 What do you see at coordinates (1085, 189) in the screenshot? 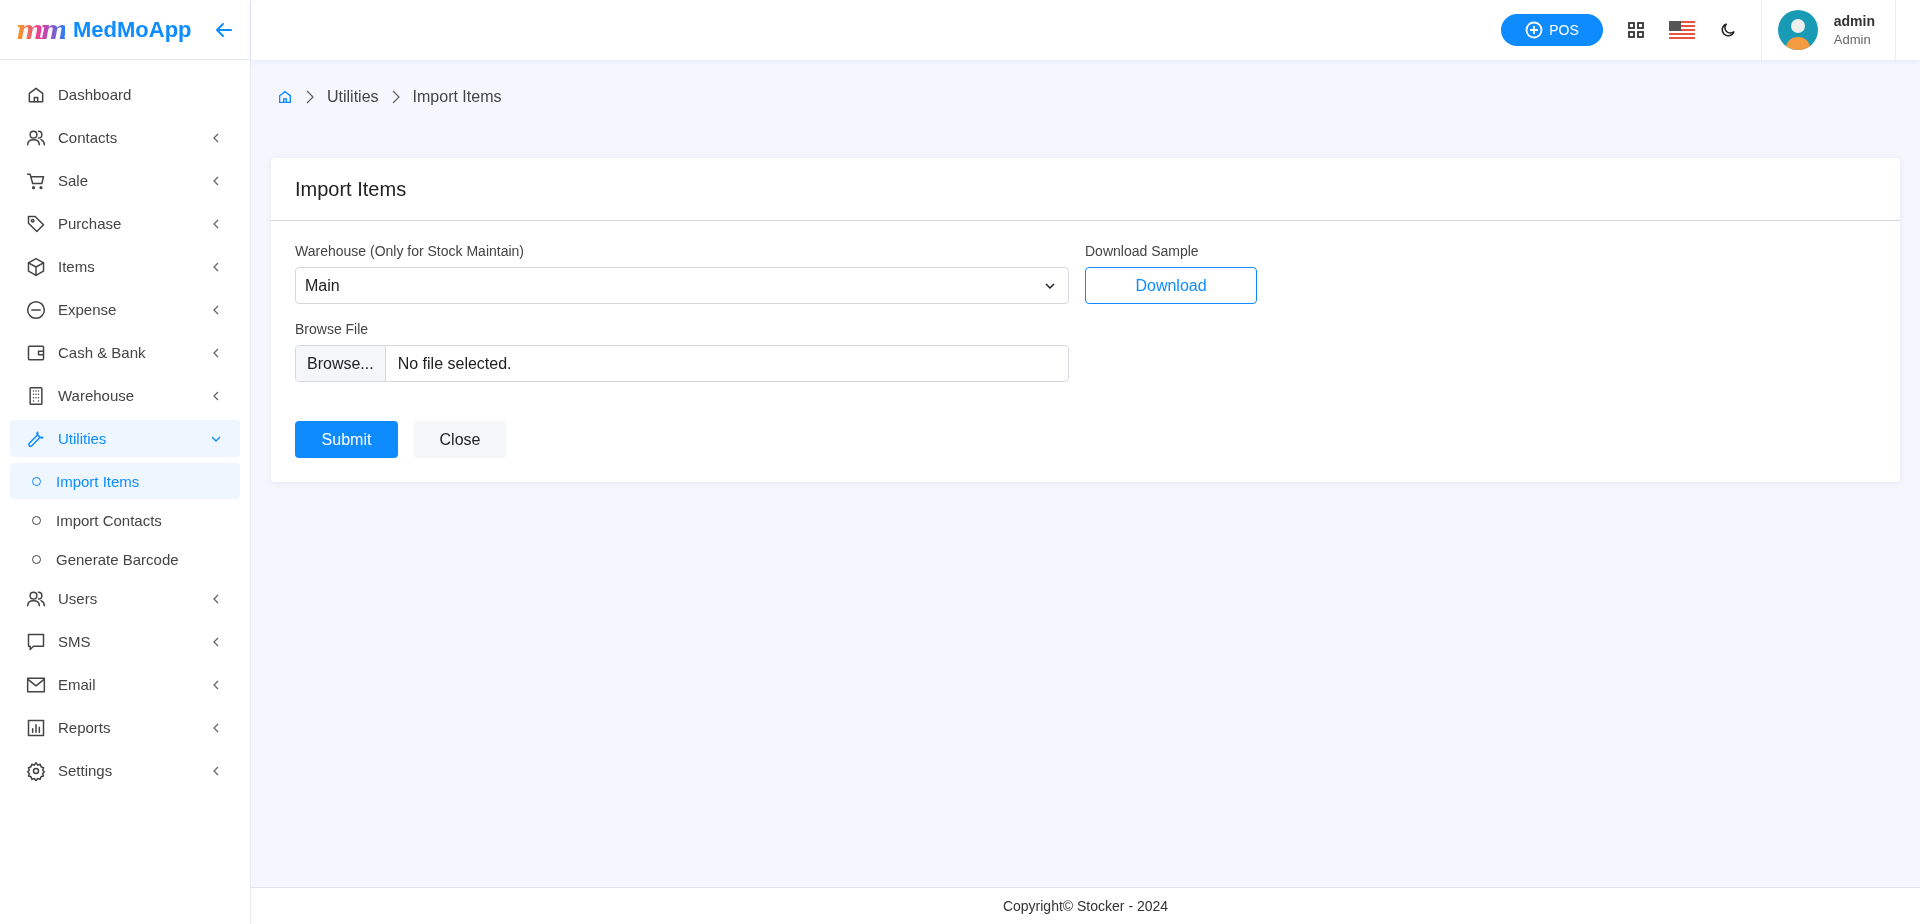
I see `card-title: Import Items` at bounding box center [1085, 189].